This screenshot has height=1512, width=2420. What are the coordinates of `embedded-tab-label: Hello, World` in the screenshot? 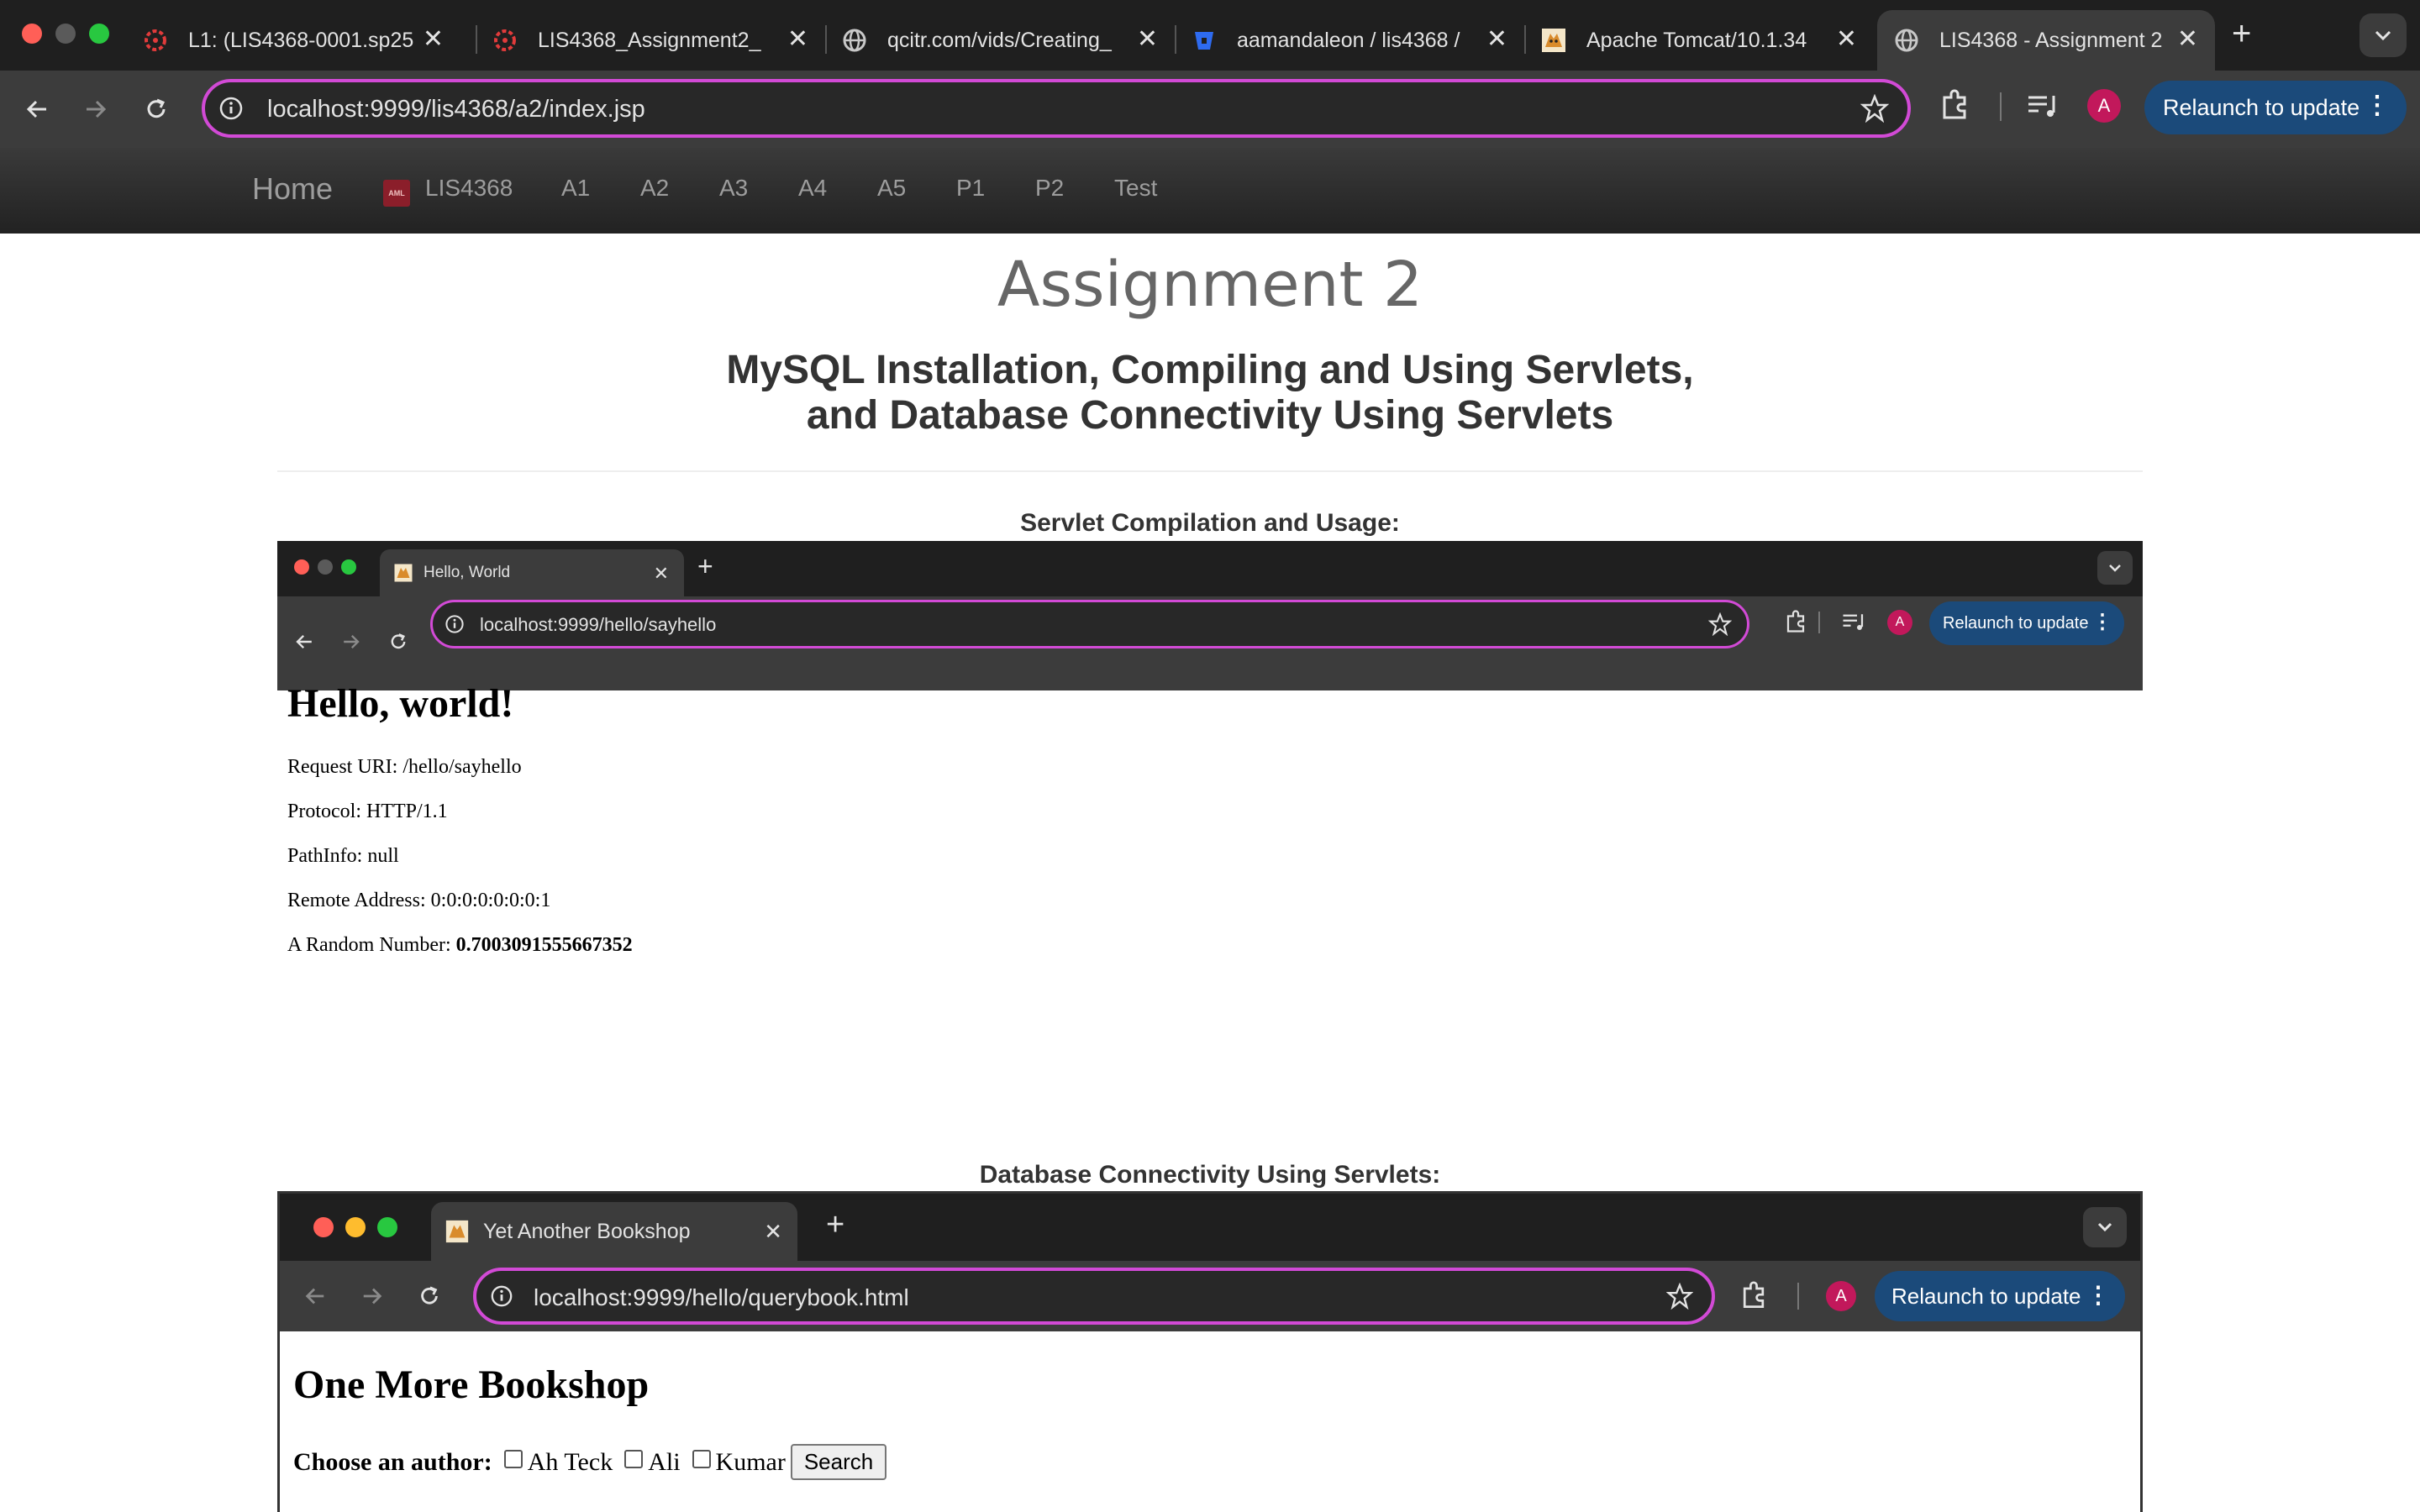 It's located at (467, 572).